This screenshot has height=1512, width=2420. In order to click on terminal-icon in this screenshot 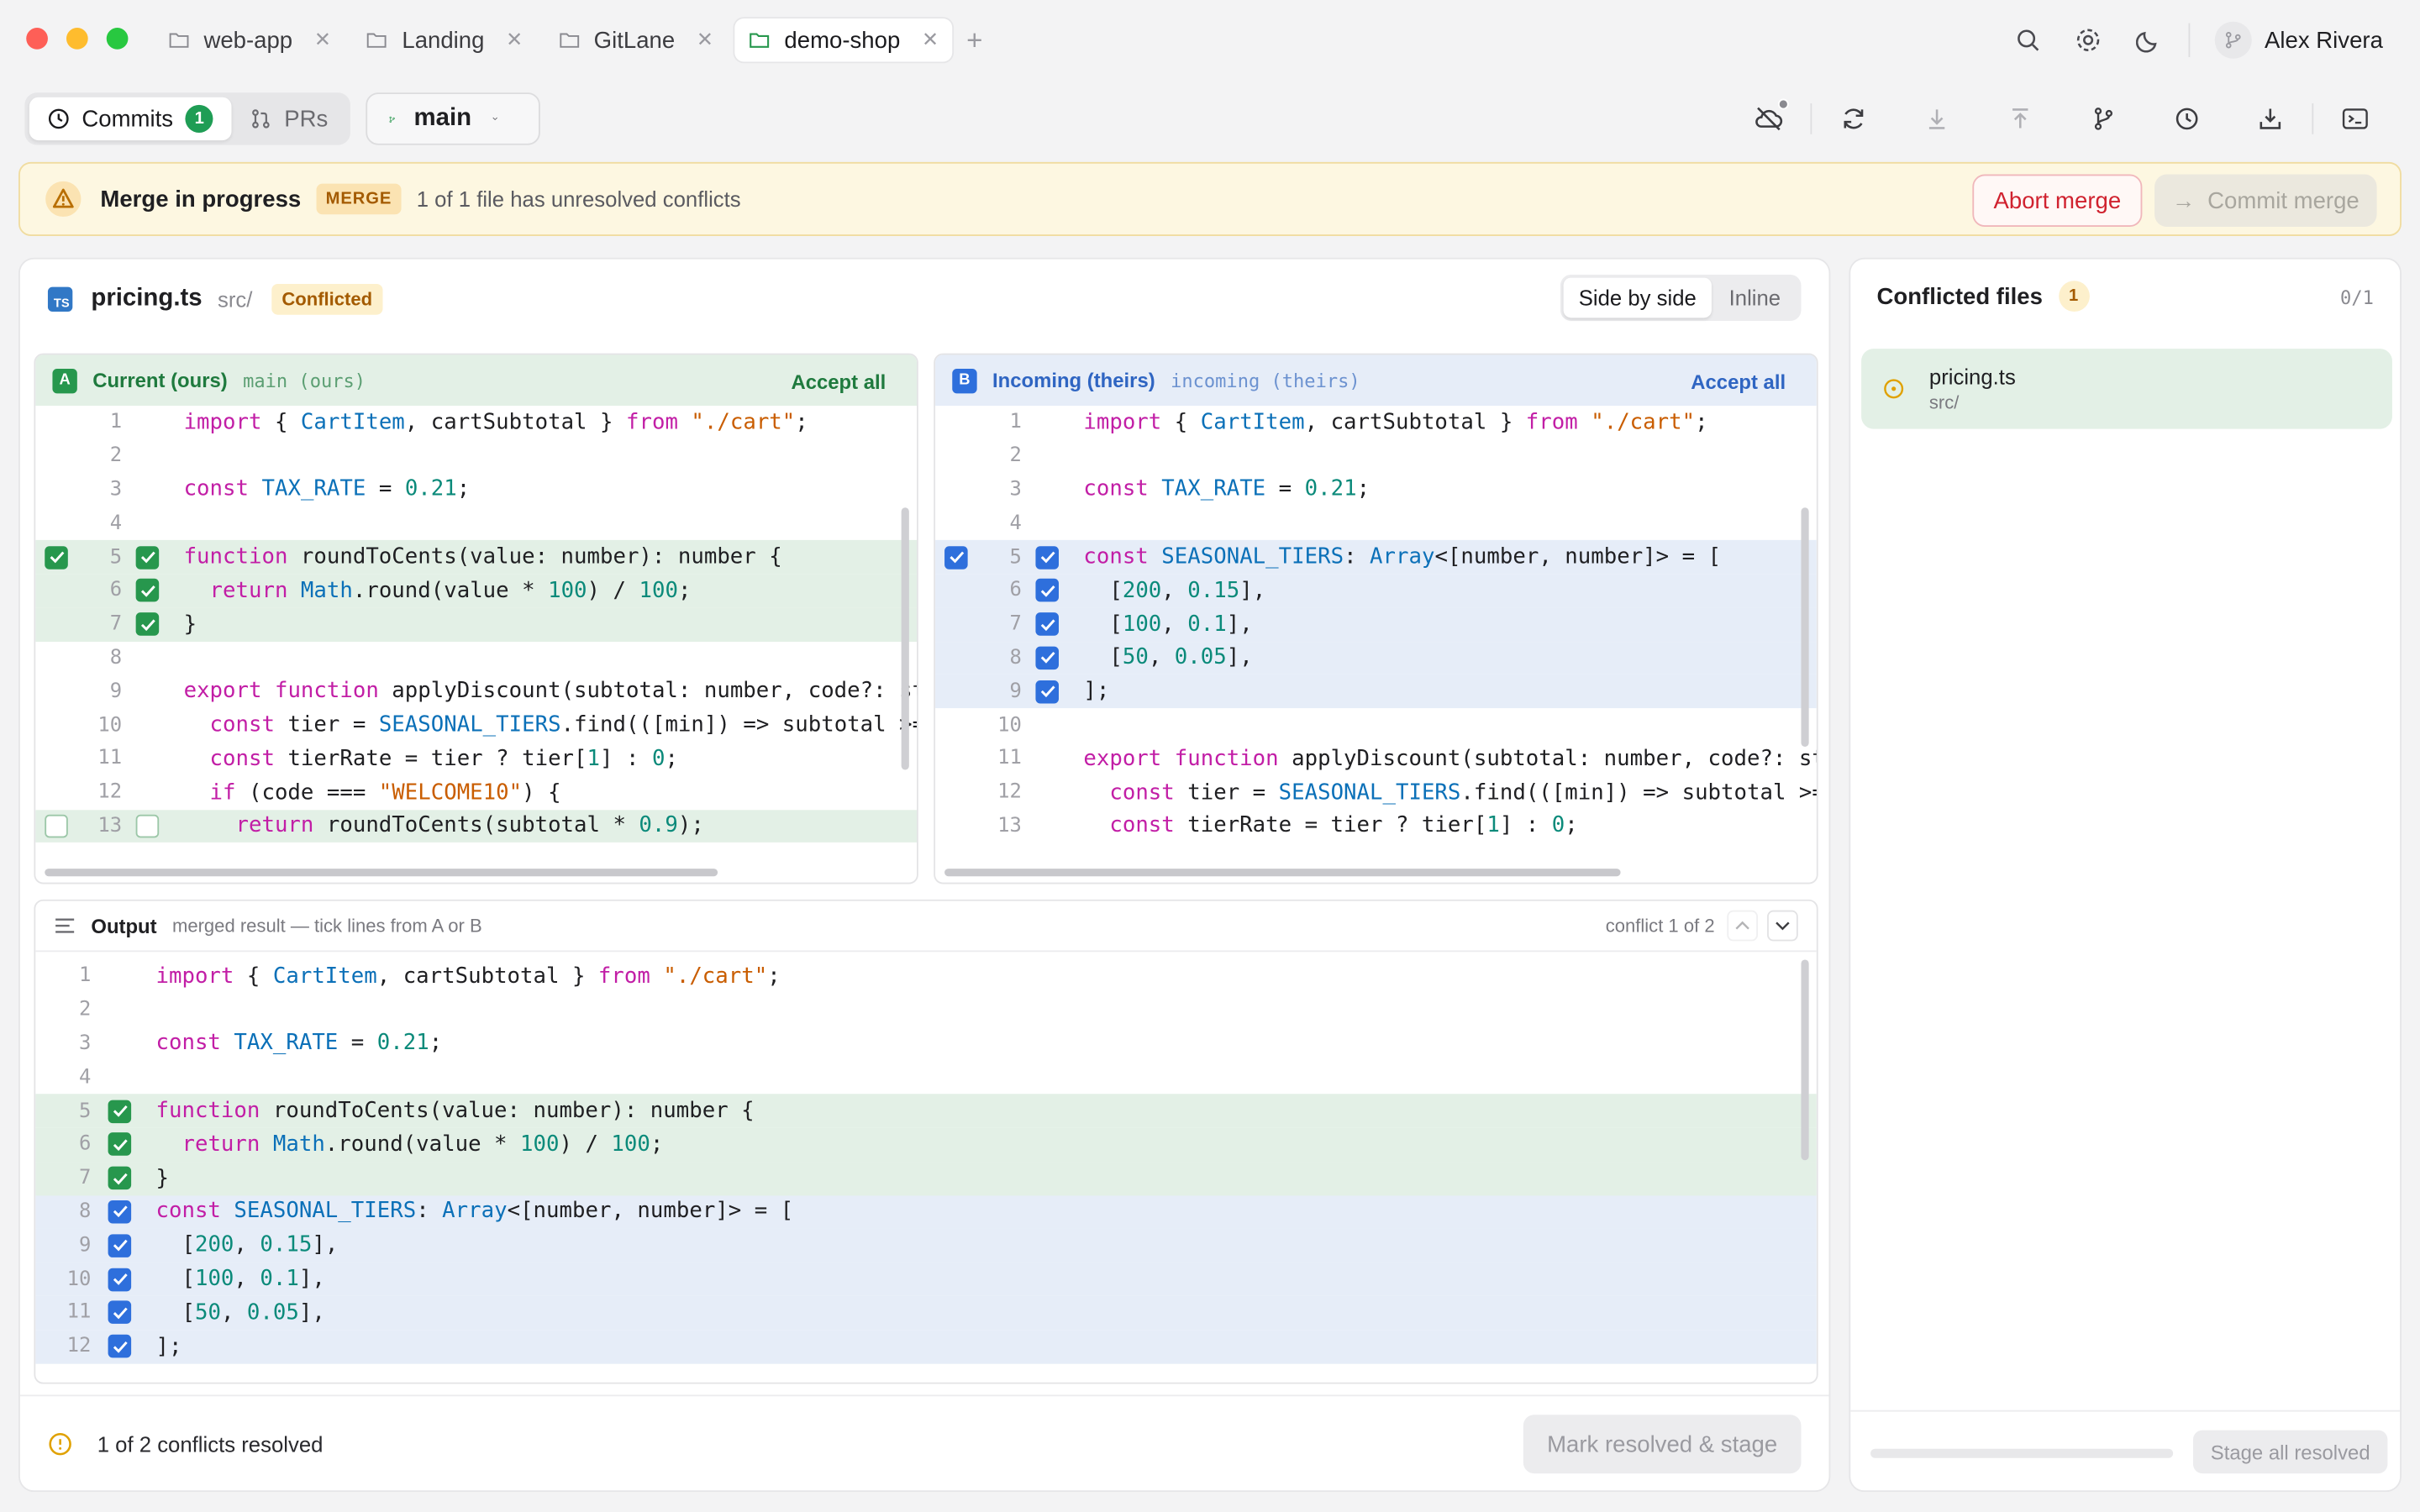, I will do `click(2354, 118)`.